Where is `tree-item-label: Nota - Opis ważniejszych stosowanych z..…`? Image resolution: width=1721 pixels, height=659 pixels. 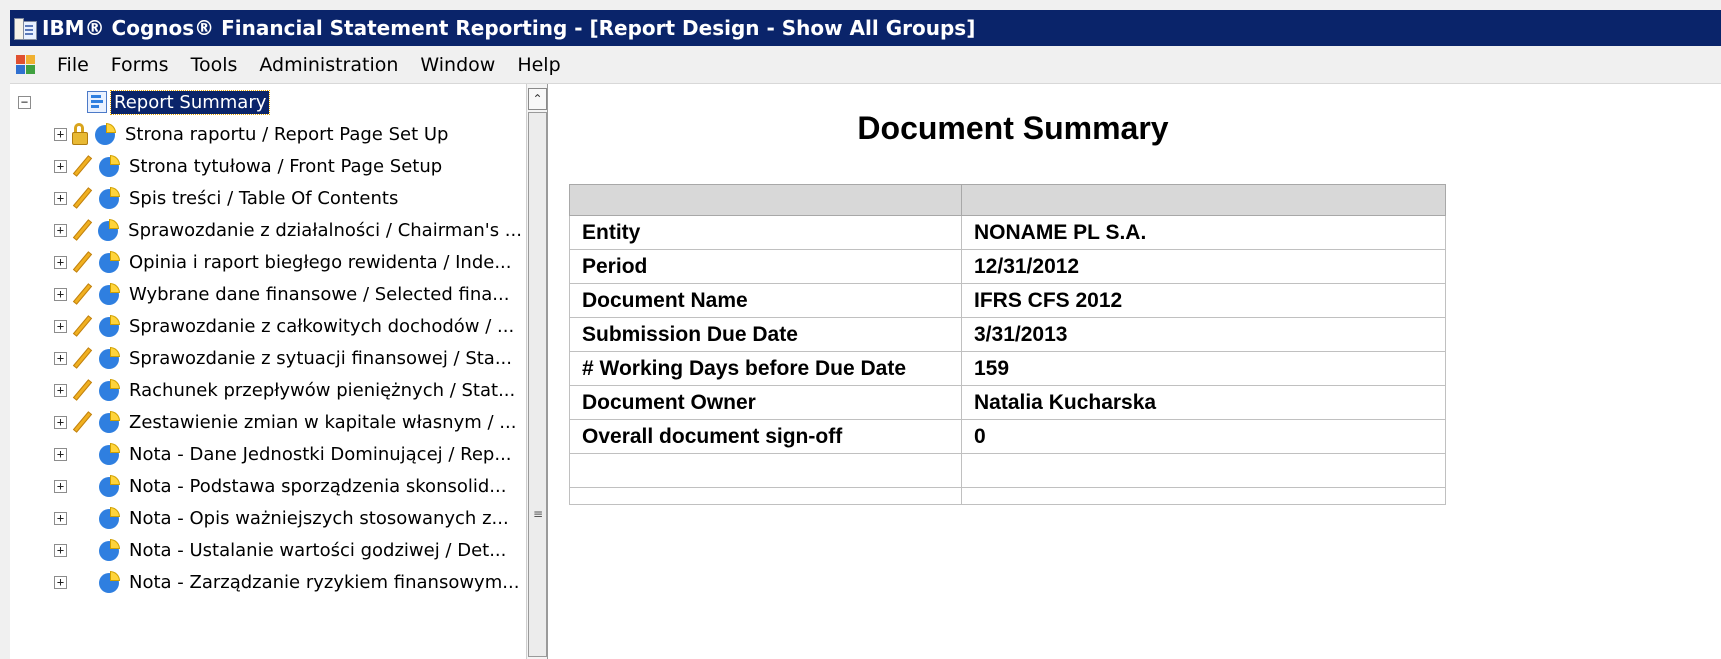
tree-item-label: Nota - Opis ważniejszych stosowanych z..… is located at coordinates (319, 518).